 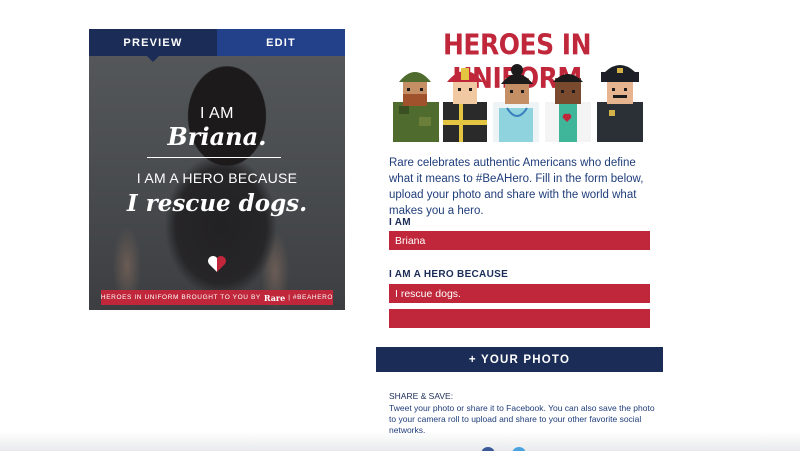 I want to click on rare-brand-logo: Rare, so click(x=274, y=297).